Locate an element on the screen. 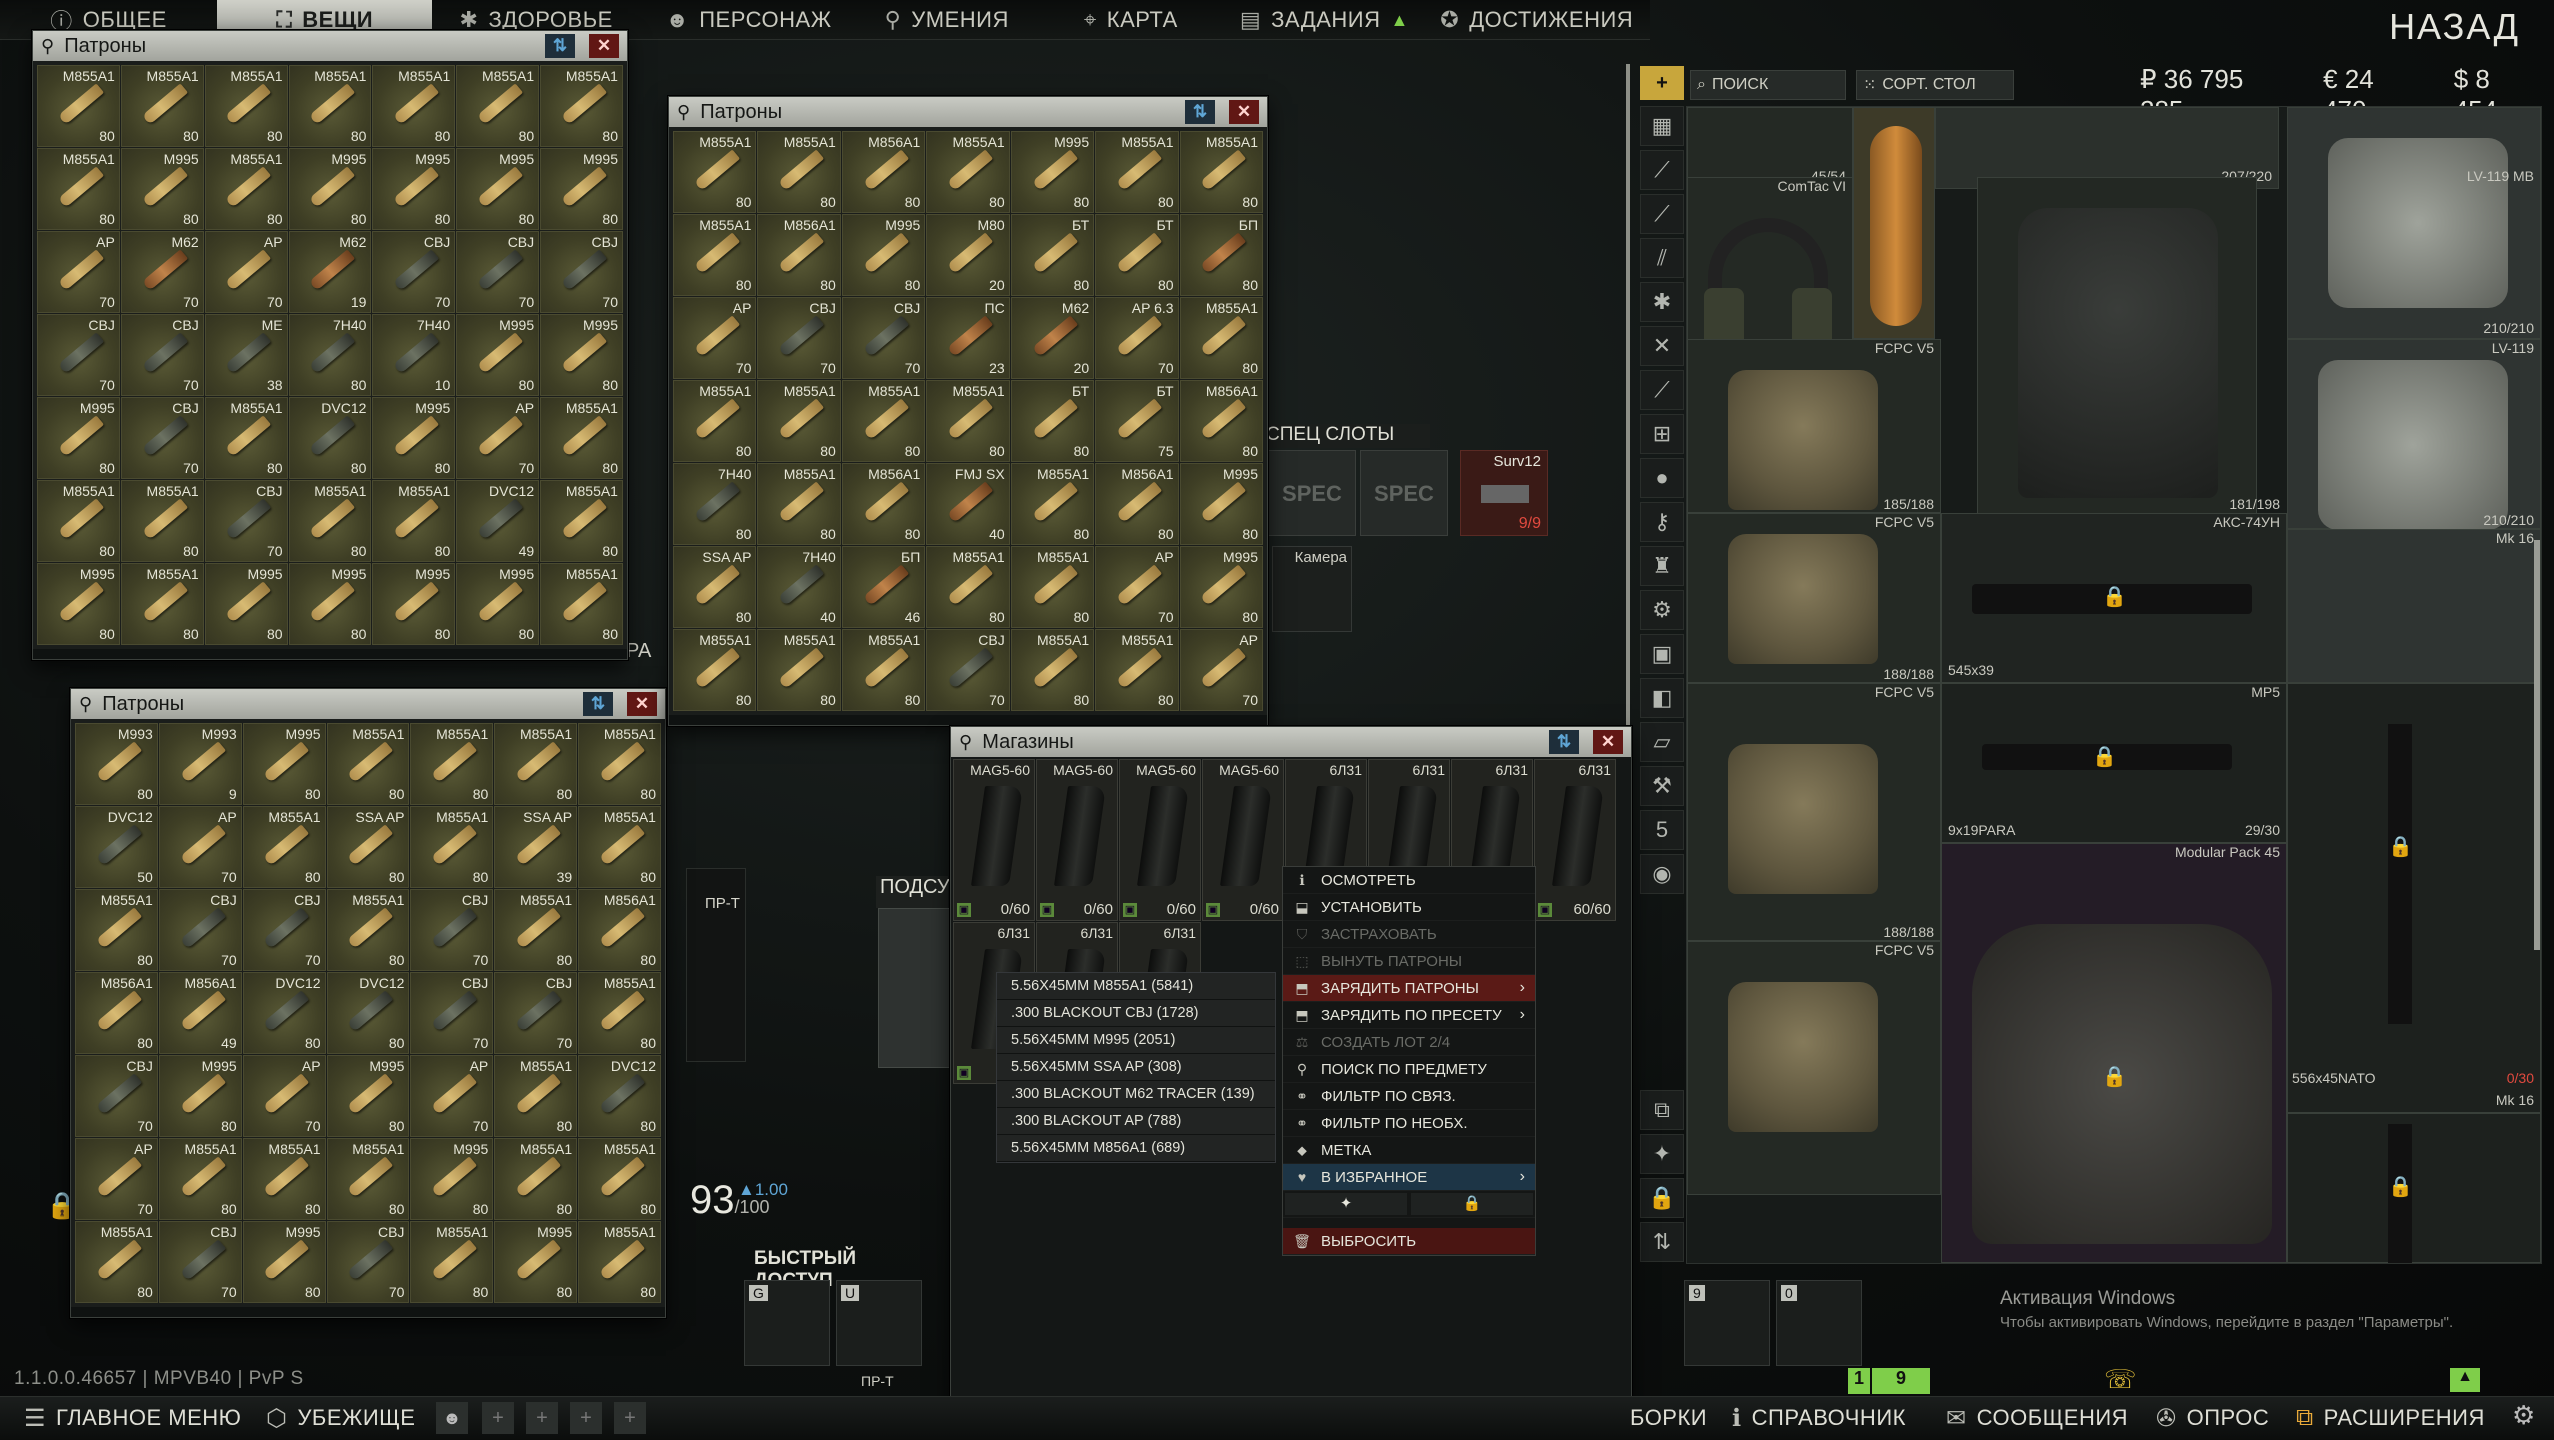 The width and height of the screenshot is (2554, 1440). ammo-stack: БП 46 is located at coordinates (883, 587).